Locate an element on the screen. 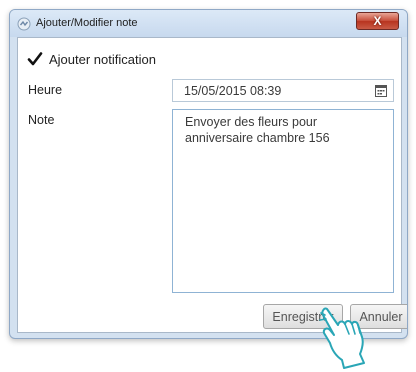 Image resolution: width=416 pixels, height=372 pixels. checkmark-icon is located at coordinates (35, 59).